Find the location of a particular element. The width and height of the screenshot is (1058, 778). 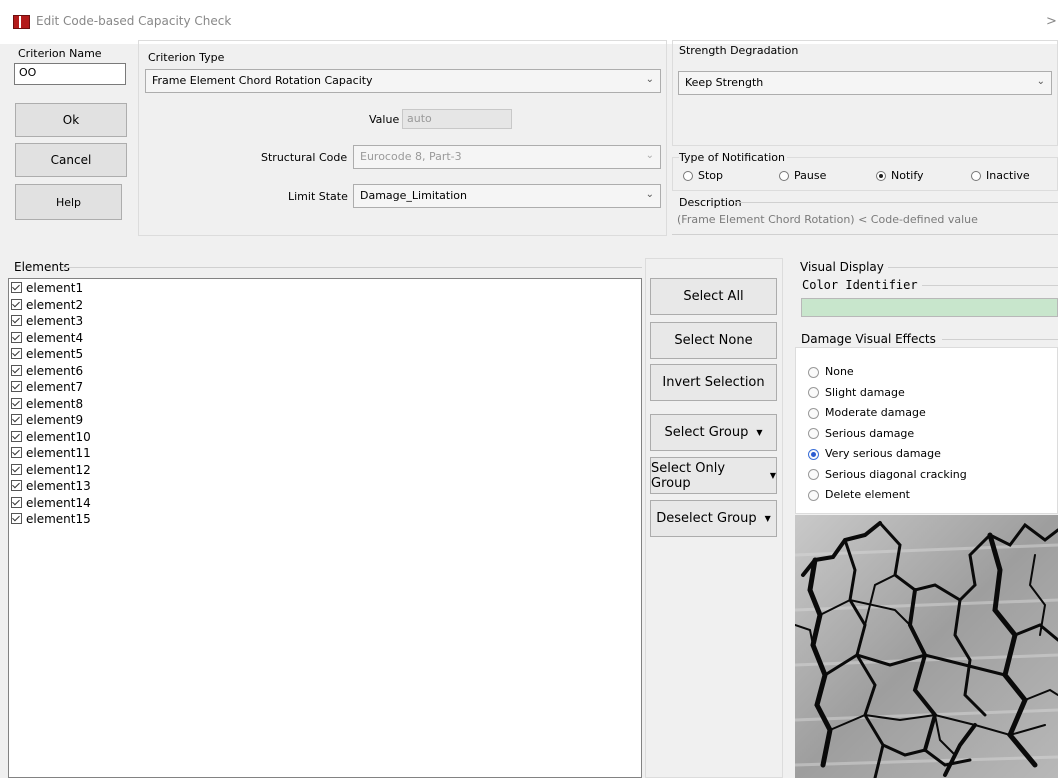

select-none-button: Select None is located at coordinates (713, 340).